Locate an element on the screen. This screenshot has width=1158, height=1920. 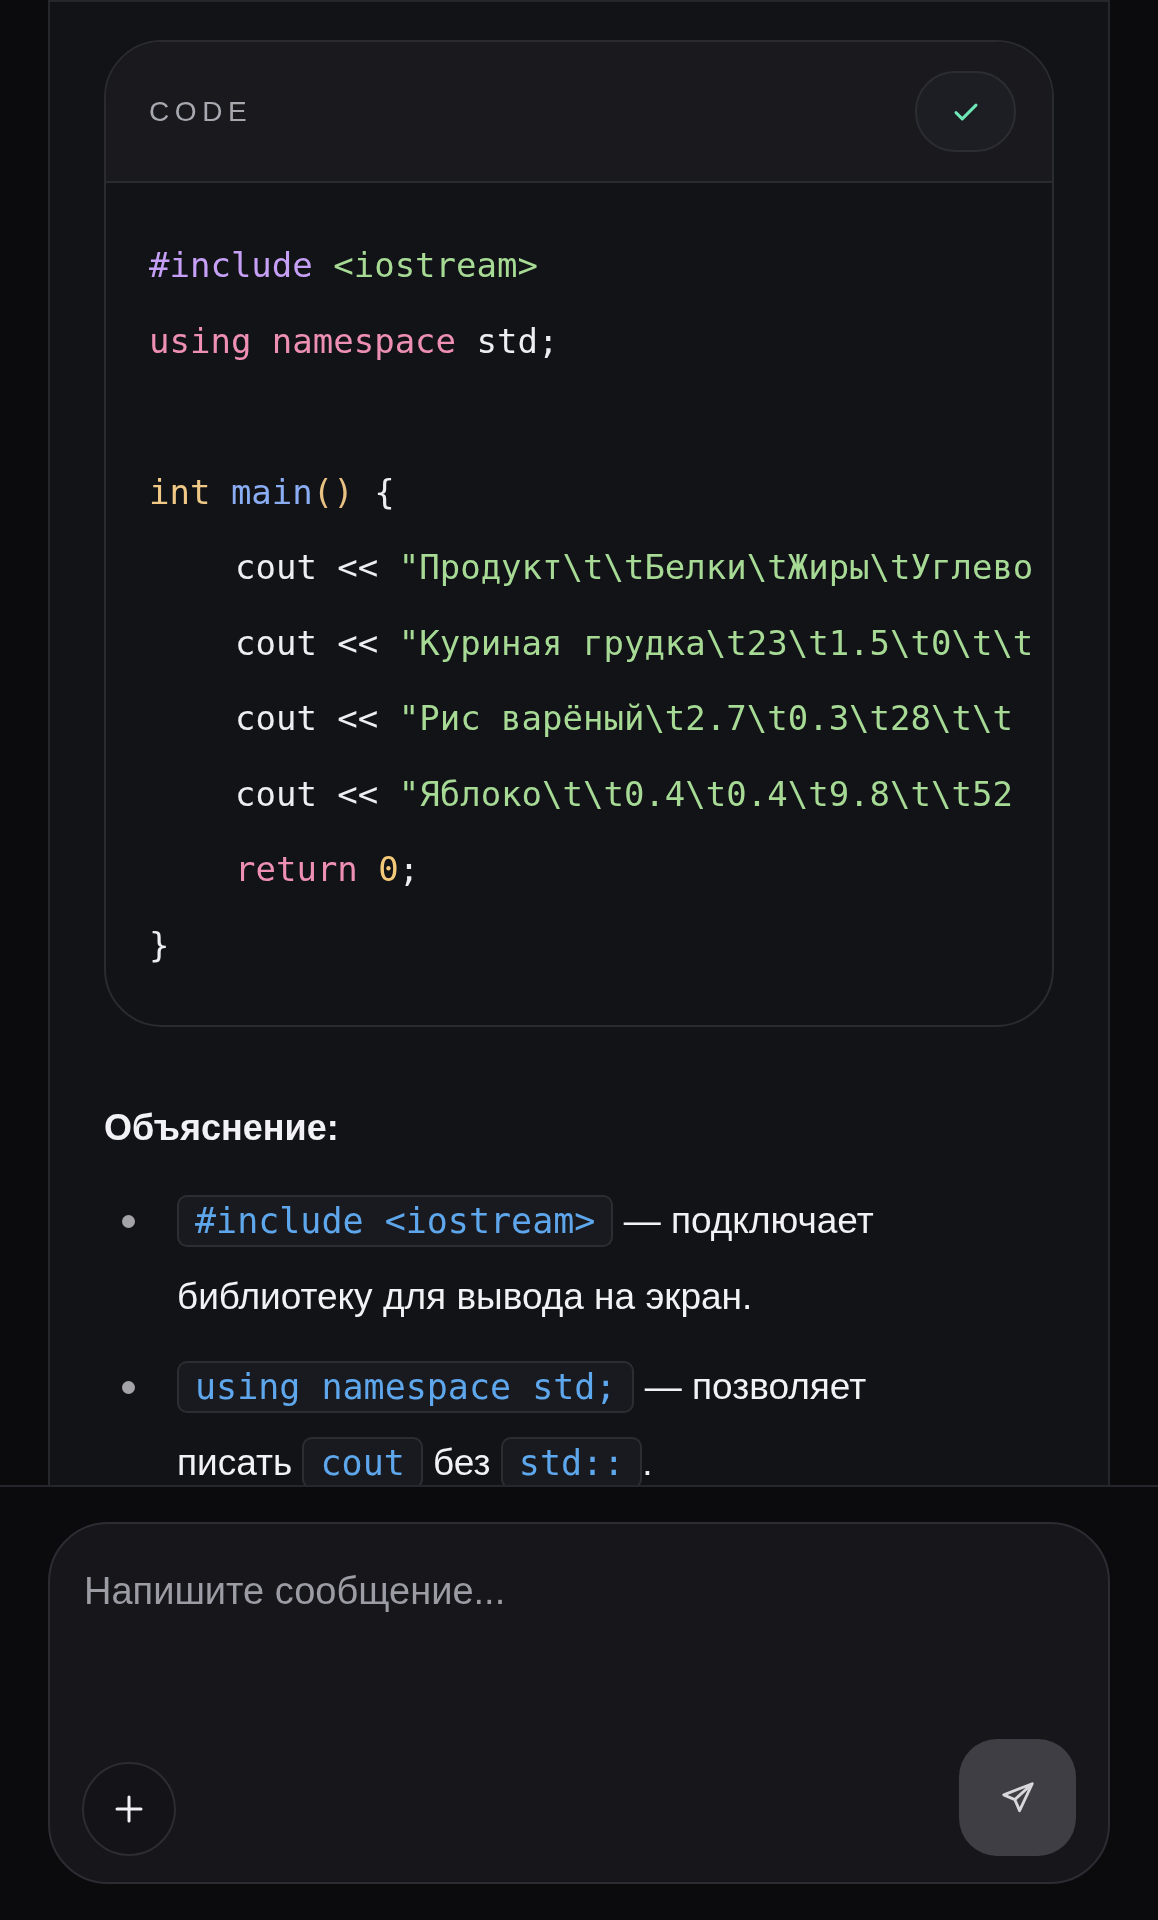
code-line: int main() { is located at coordinates (272, 491).